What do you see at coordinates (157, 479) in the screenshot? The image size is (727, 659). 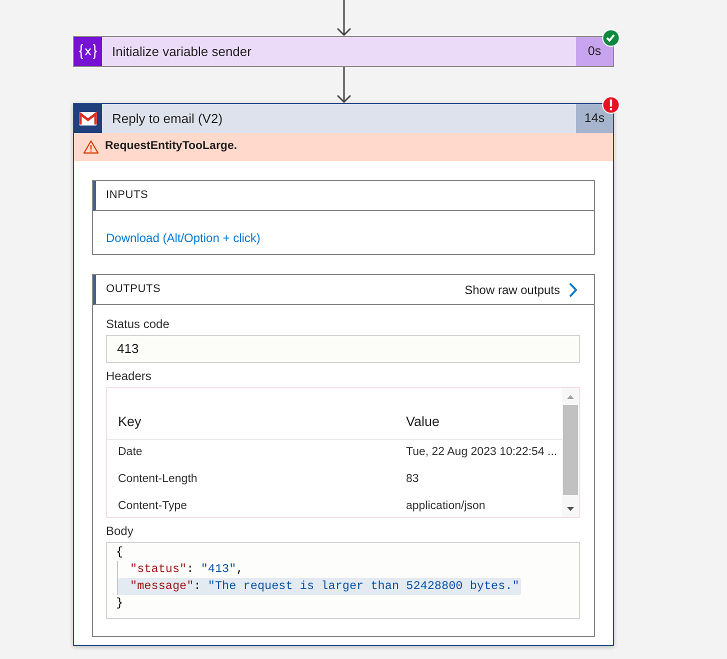 I see `table-cell-text: Content-Length` at bounding box center [157, 479].